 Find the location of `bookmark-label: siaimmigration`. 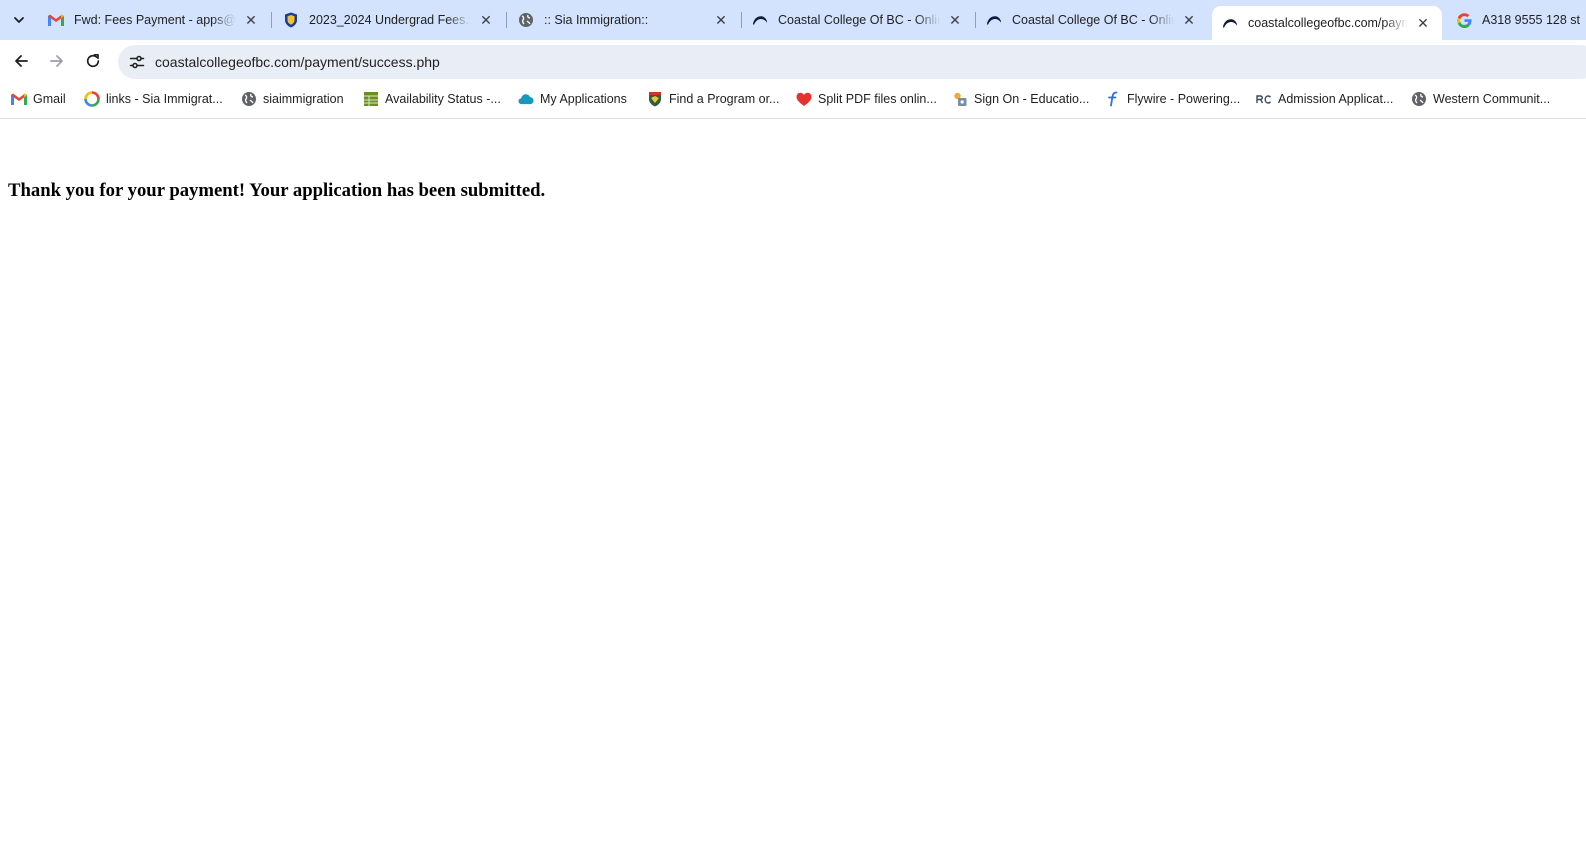

bookmark-label: siaimmigration is located at coordinates (303, 99).